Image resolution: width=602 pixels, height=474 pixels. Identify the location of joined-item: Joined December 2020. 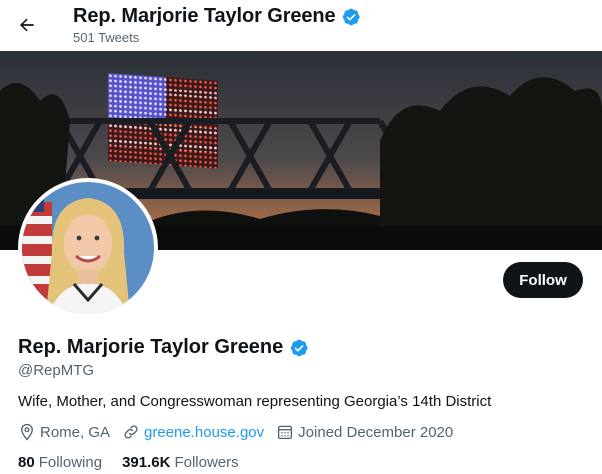
(364, 432).